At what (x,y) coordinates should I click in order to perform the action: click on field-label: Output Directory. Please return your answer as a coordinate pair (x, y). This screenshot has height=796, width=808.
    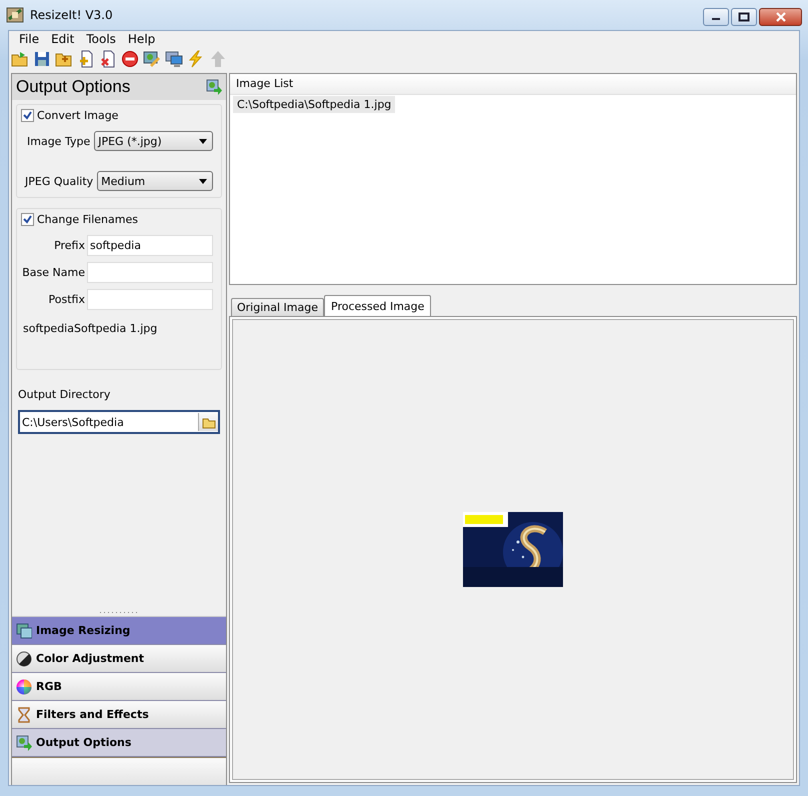
    Looking at the image, I should click on (65, 394).